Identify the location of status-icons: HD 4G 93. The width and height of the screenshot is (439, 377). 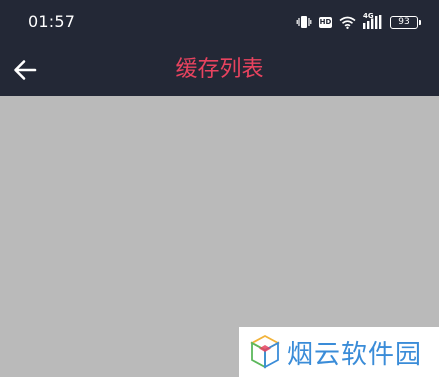
(358, 22).